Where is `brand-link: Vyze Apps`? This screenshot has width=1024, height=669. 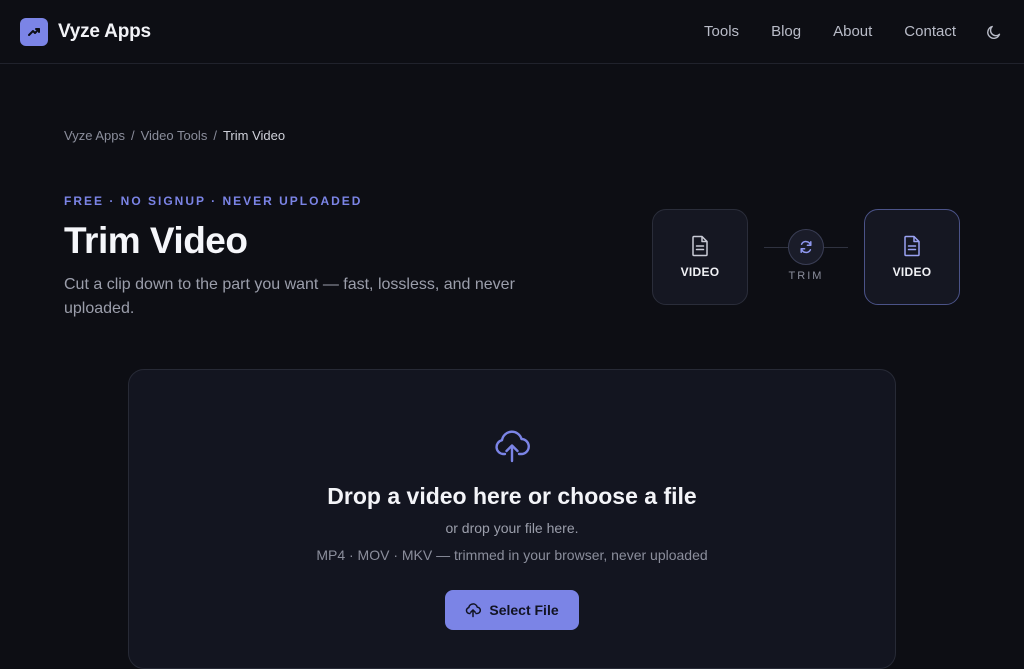
brand-link: Vyze Apps is located at coordinates (85, 31).